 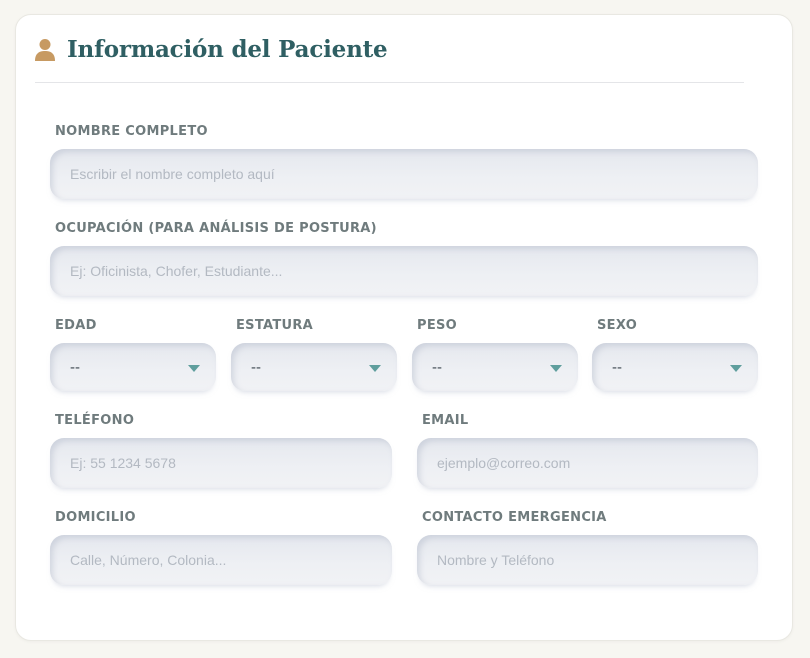 What do you see at coordinates (256, 367) in the screenshot?
I see `estatura-selected-value: --` at bounding box center [256, 367].